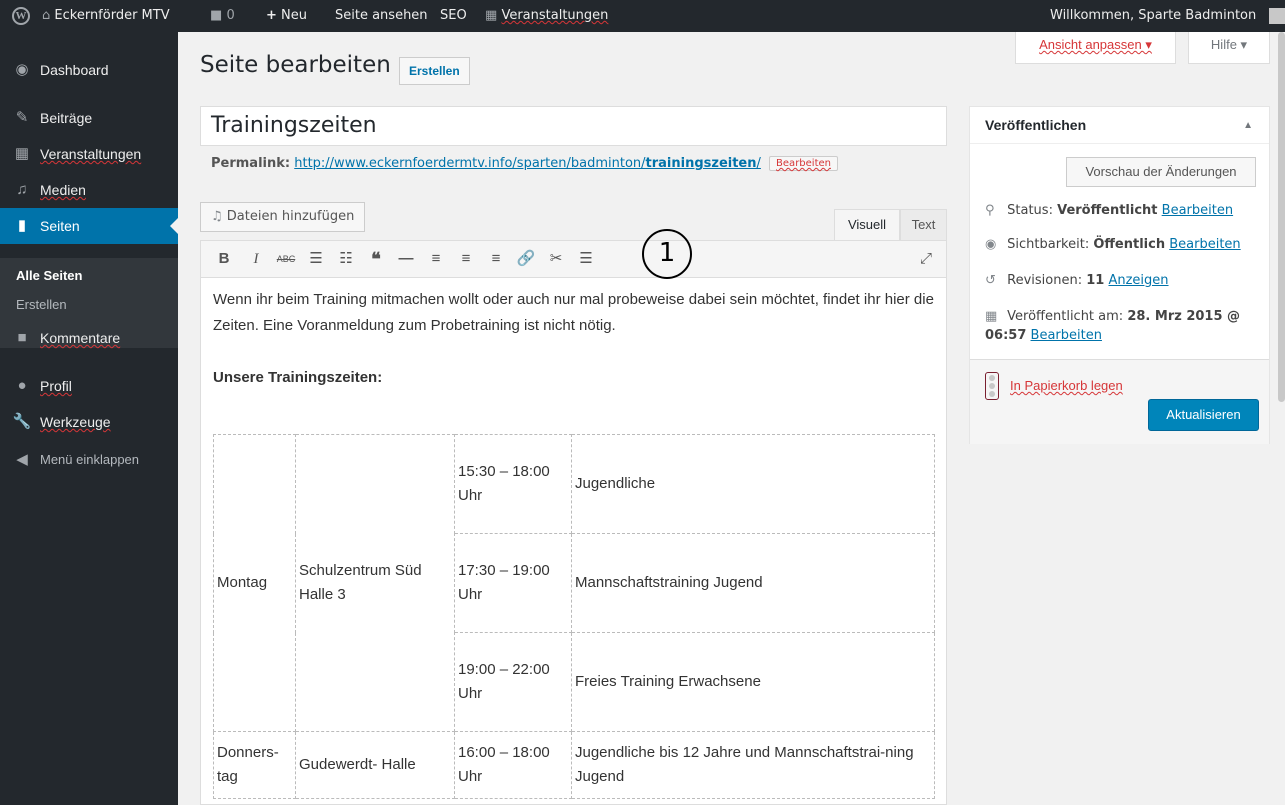 The image size is (1285, 805). I want to click on menu-item-dashboard: ◉ Dashboard, so click(89, 70).